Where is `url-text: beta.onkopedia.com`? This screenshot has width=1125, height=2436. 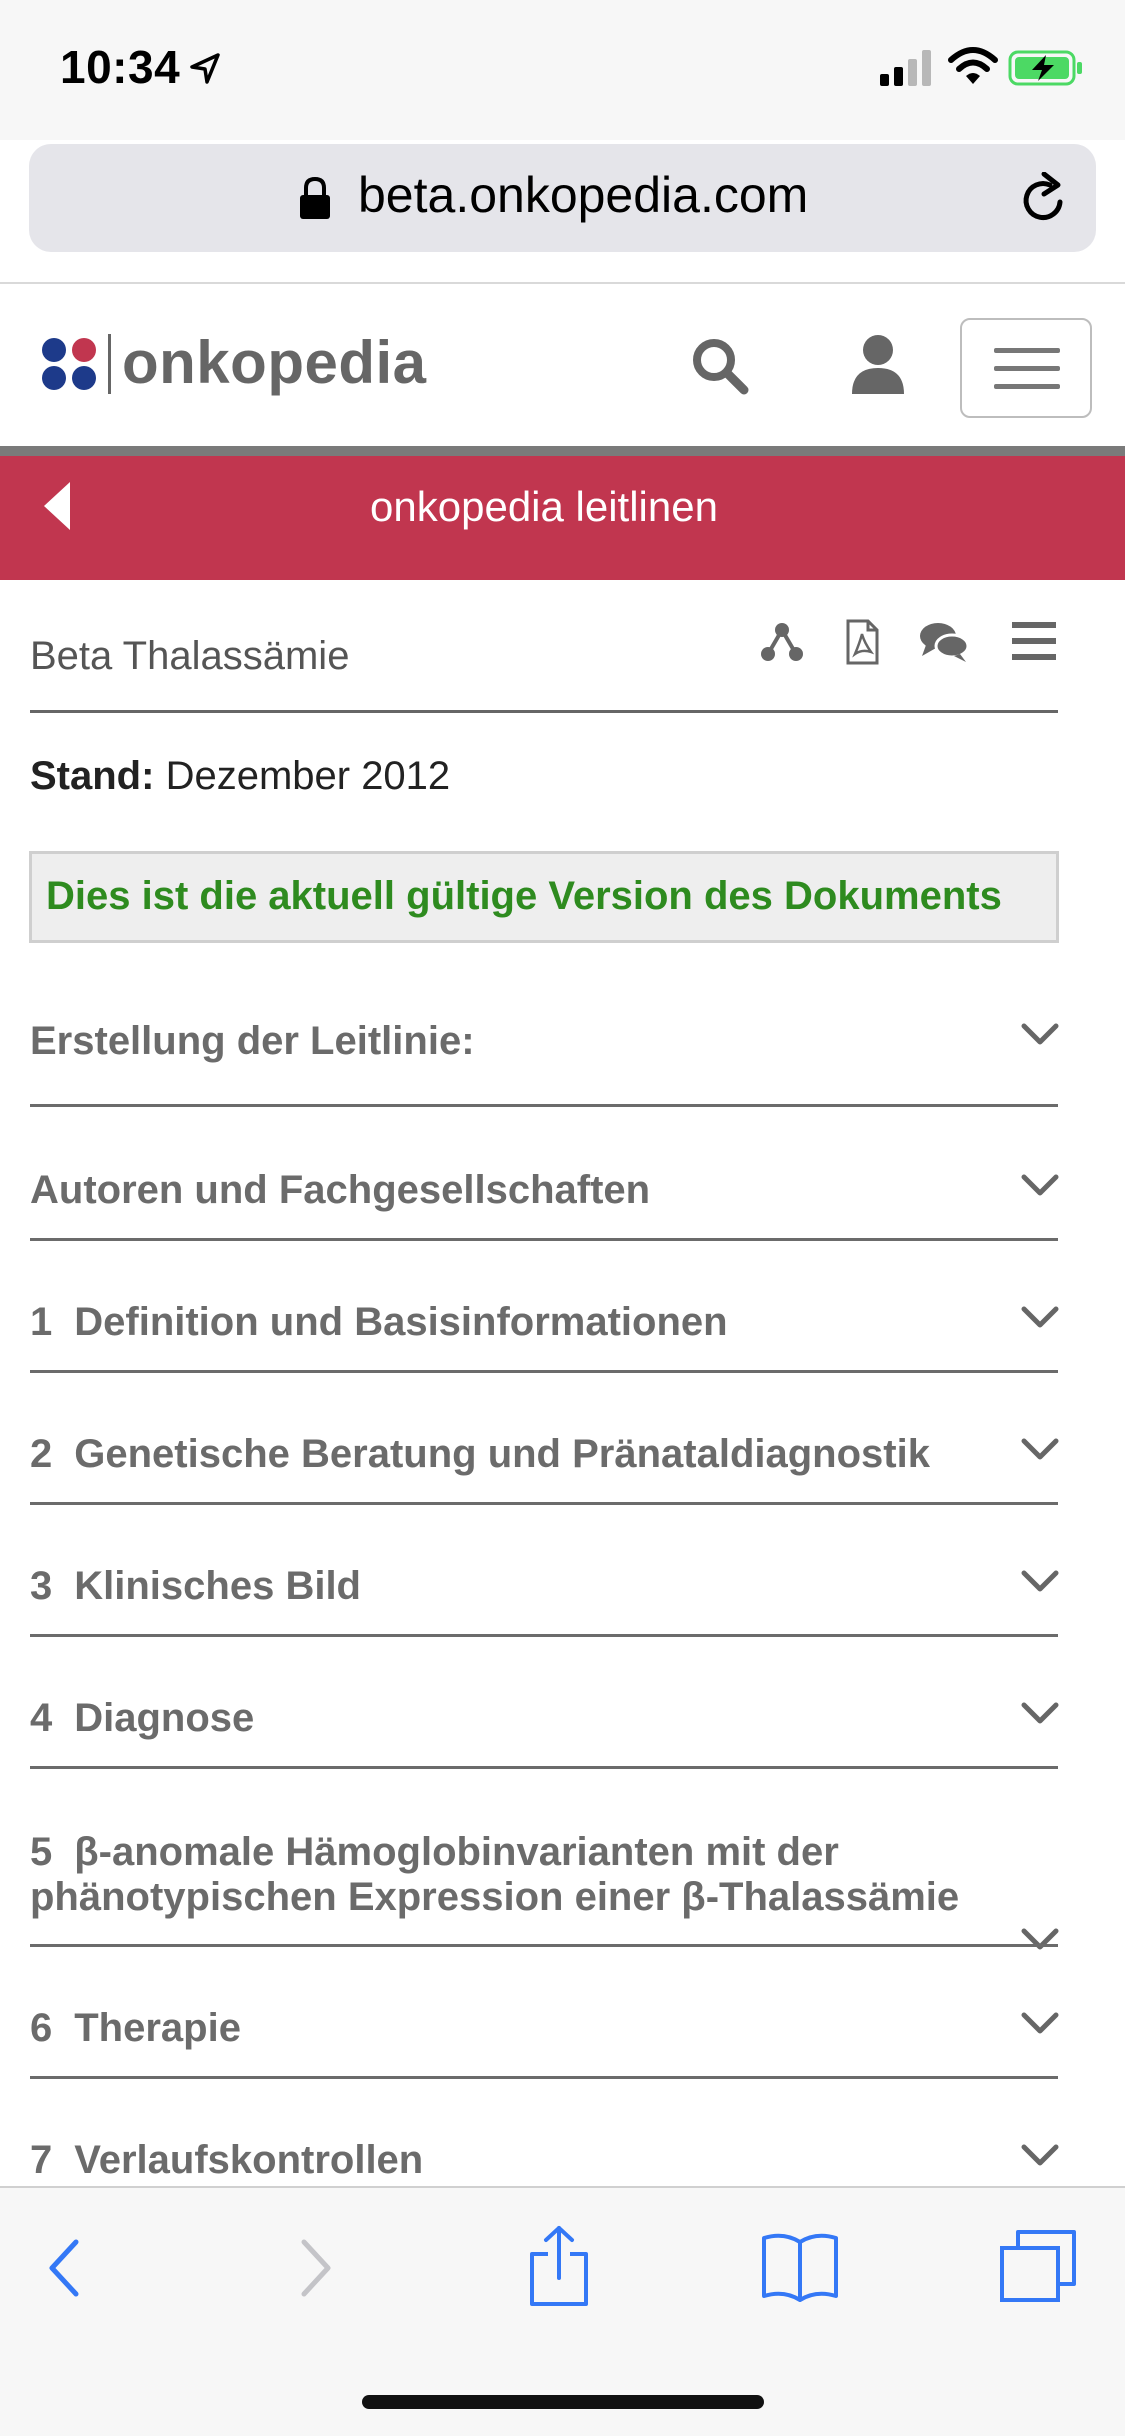
url-text: beta.onkopedia.com is located at coordinates (583, 195).